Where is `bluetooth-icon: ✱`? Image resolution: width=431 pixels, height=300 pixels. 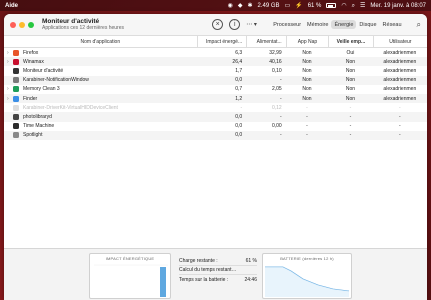 bluetooth-icon: ✱ is located at coordinates (250, 6).